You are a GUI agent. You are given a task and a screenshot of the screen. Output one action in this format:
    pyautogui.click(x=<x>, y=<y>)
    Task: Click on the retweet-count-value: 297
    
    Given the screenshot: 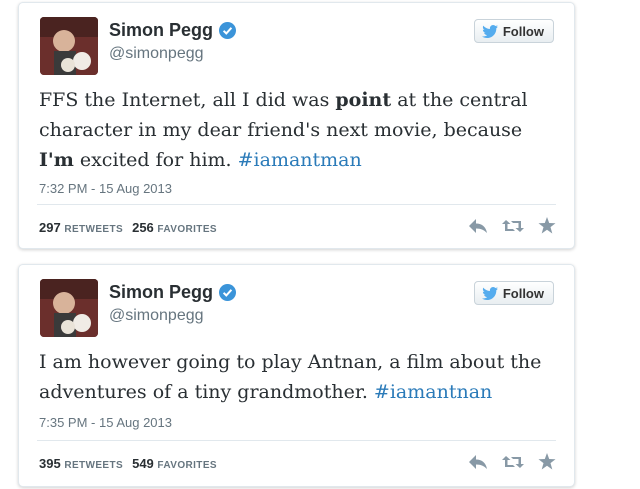 What is the action you would take?
    pyautogui.click(x=50, y=227)
    